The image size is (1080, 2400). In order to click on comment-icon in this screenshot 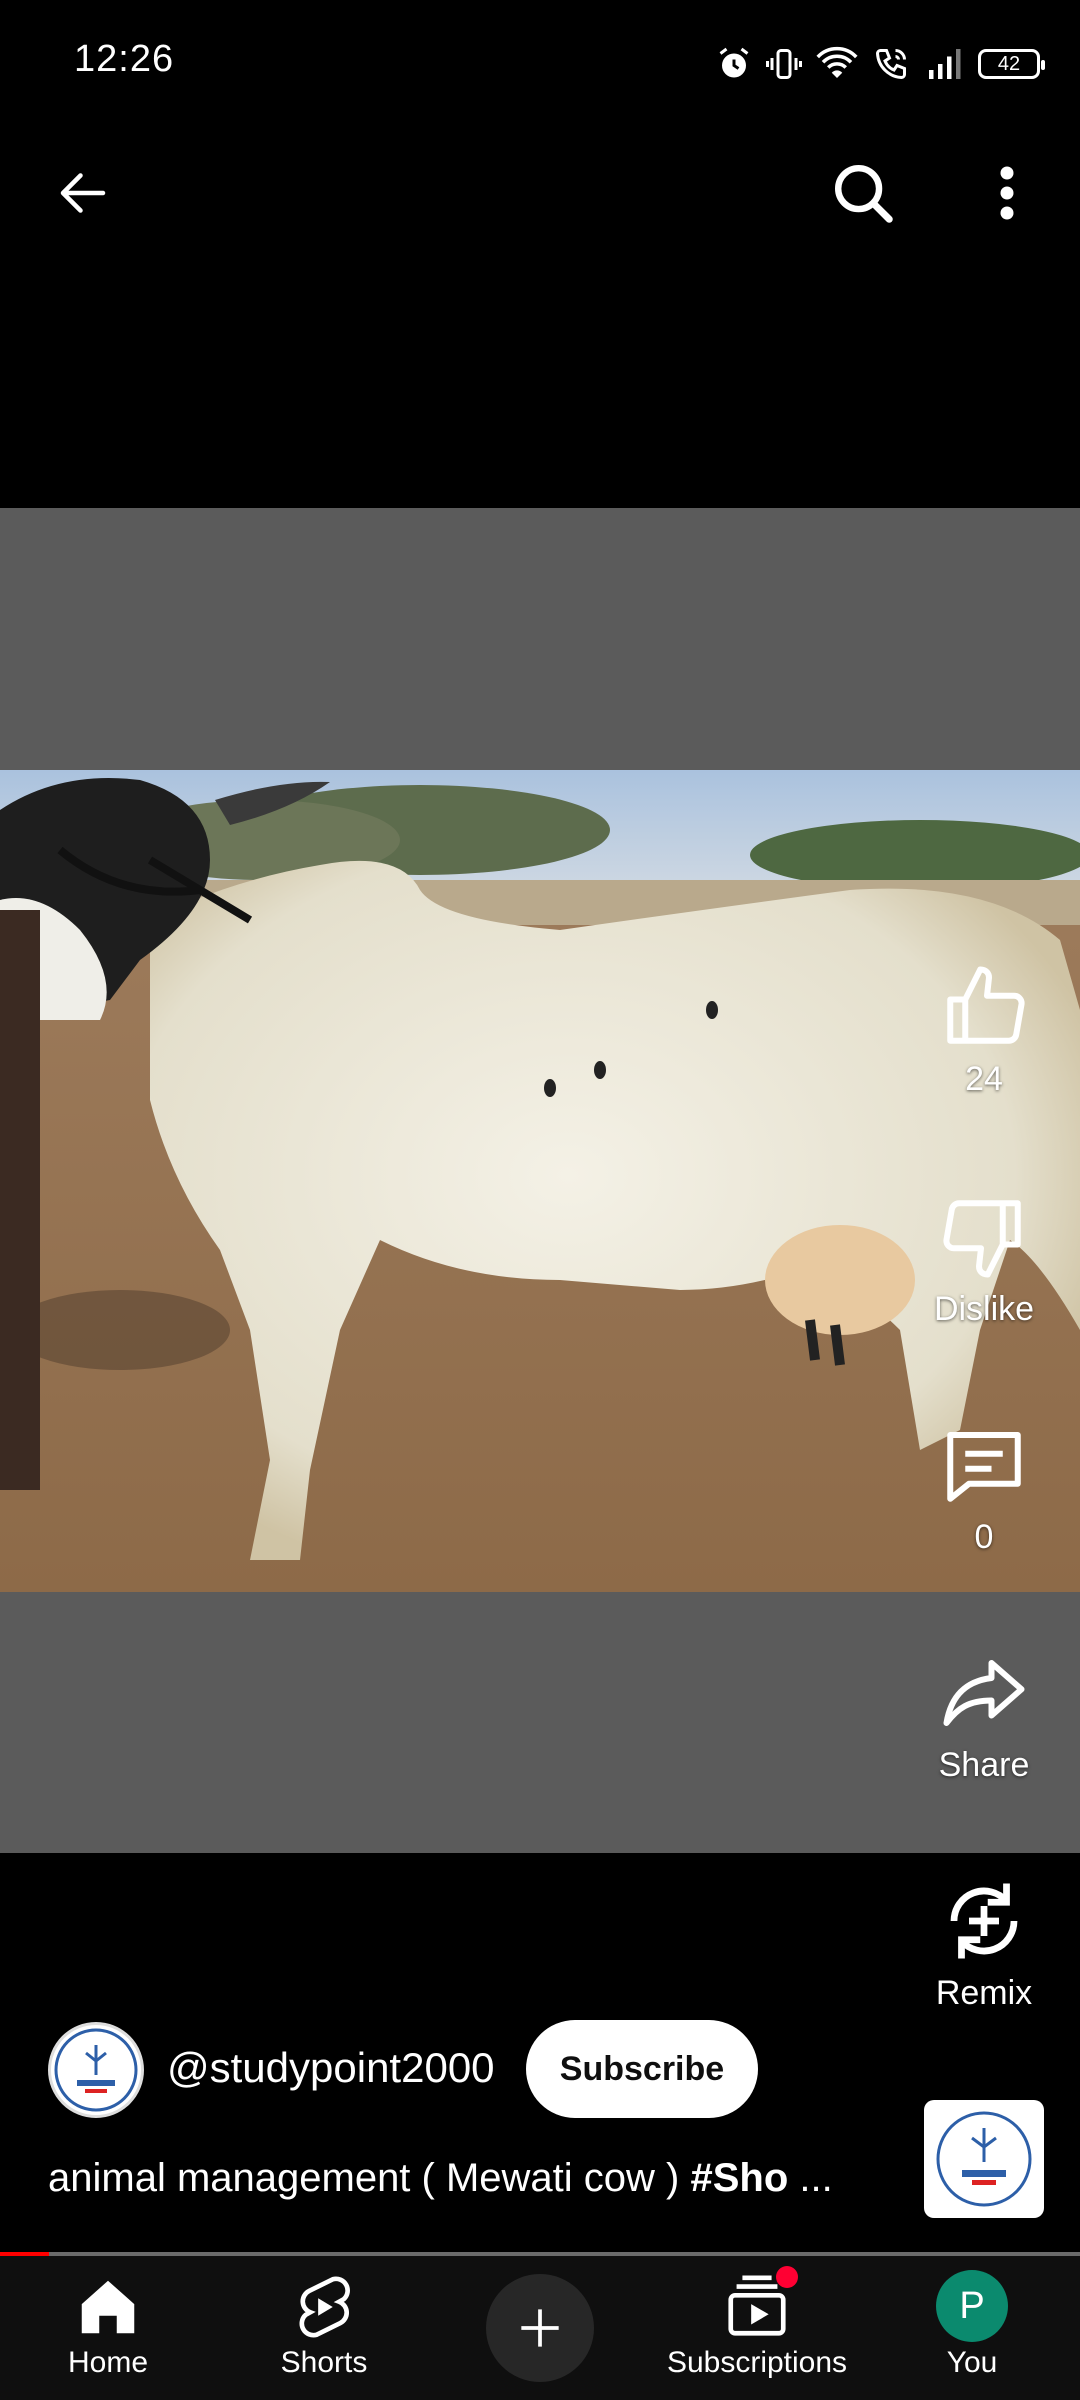, I will do `click(984, 1467)`.